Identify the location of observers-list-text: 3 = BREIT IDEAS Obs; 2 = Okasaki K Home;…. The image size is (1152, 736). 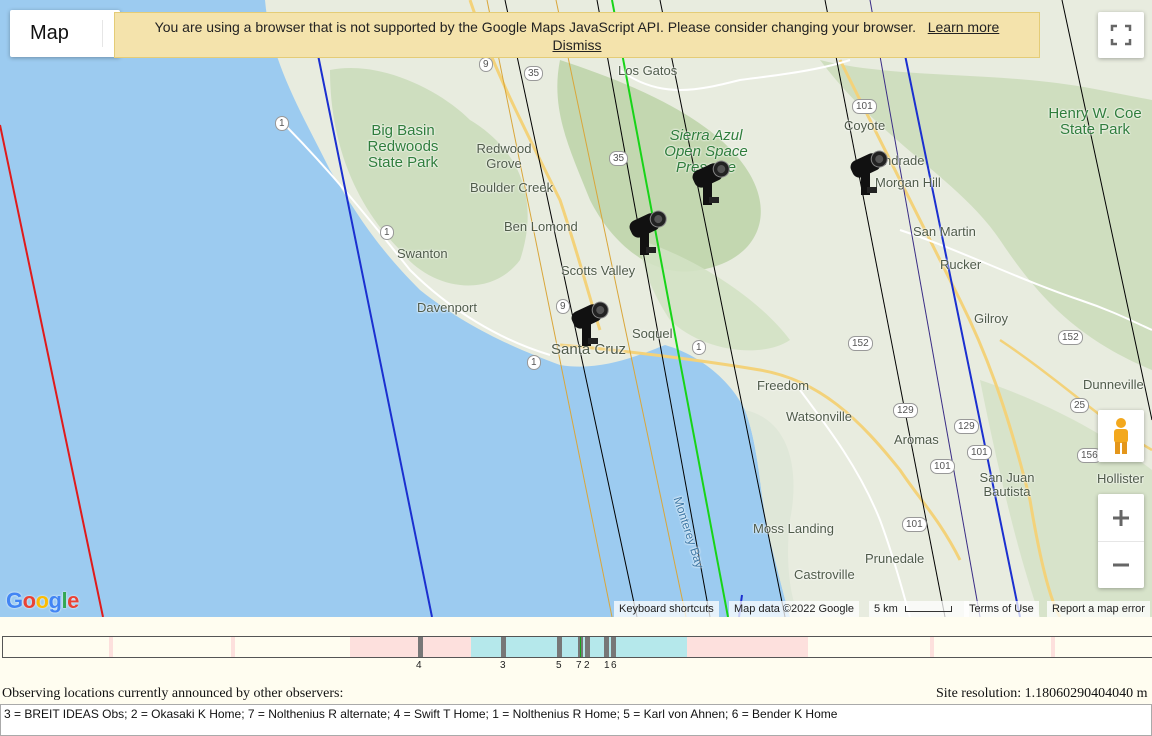
(421, 714).